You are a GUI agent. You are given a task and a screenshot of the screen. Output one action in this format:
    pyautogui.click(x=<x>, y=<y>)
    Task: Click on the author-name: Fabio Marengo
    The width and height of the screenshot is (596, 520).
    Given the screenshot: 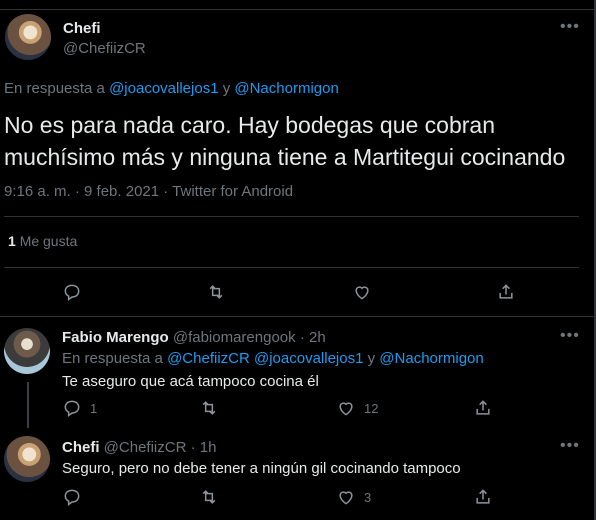 What is the action you would take?
    pyautogui.click(x=115, y=337)
    